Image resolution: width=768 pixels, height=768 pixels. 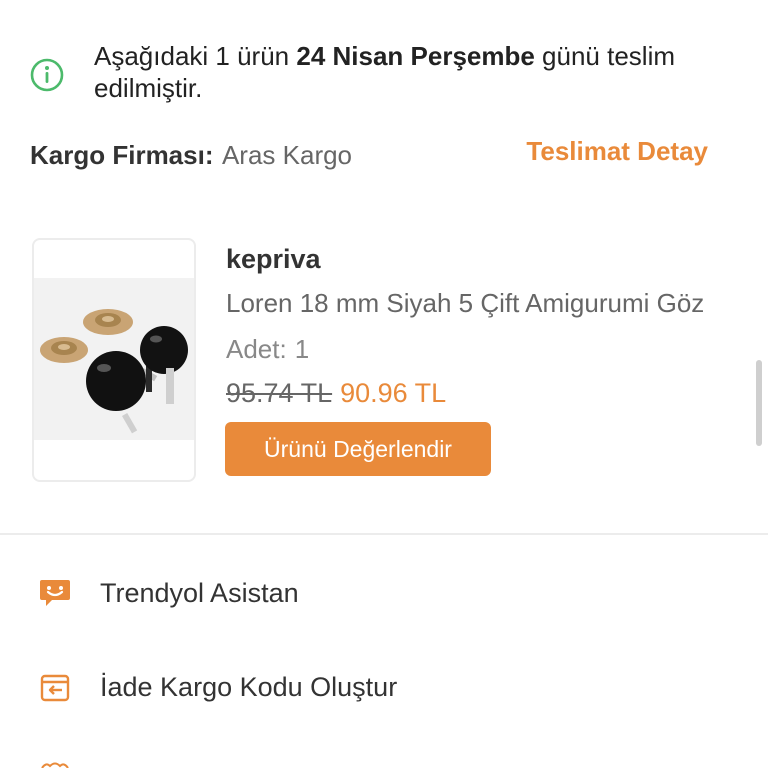 What do you see at coordinates (759, 403) in the screenshot?
I see `scrollbar` at bounding box center [759, 403].